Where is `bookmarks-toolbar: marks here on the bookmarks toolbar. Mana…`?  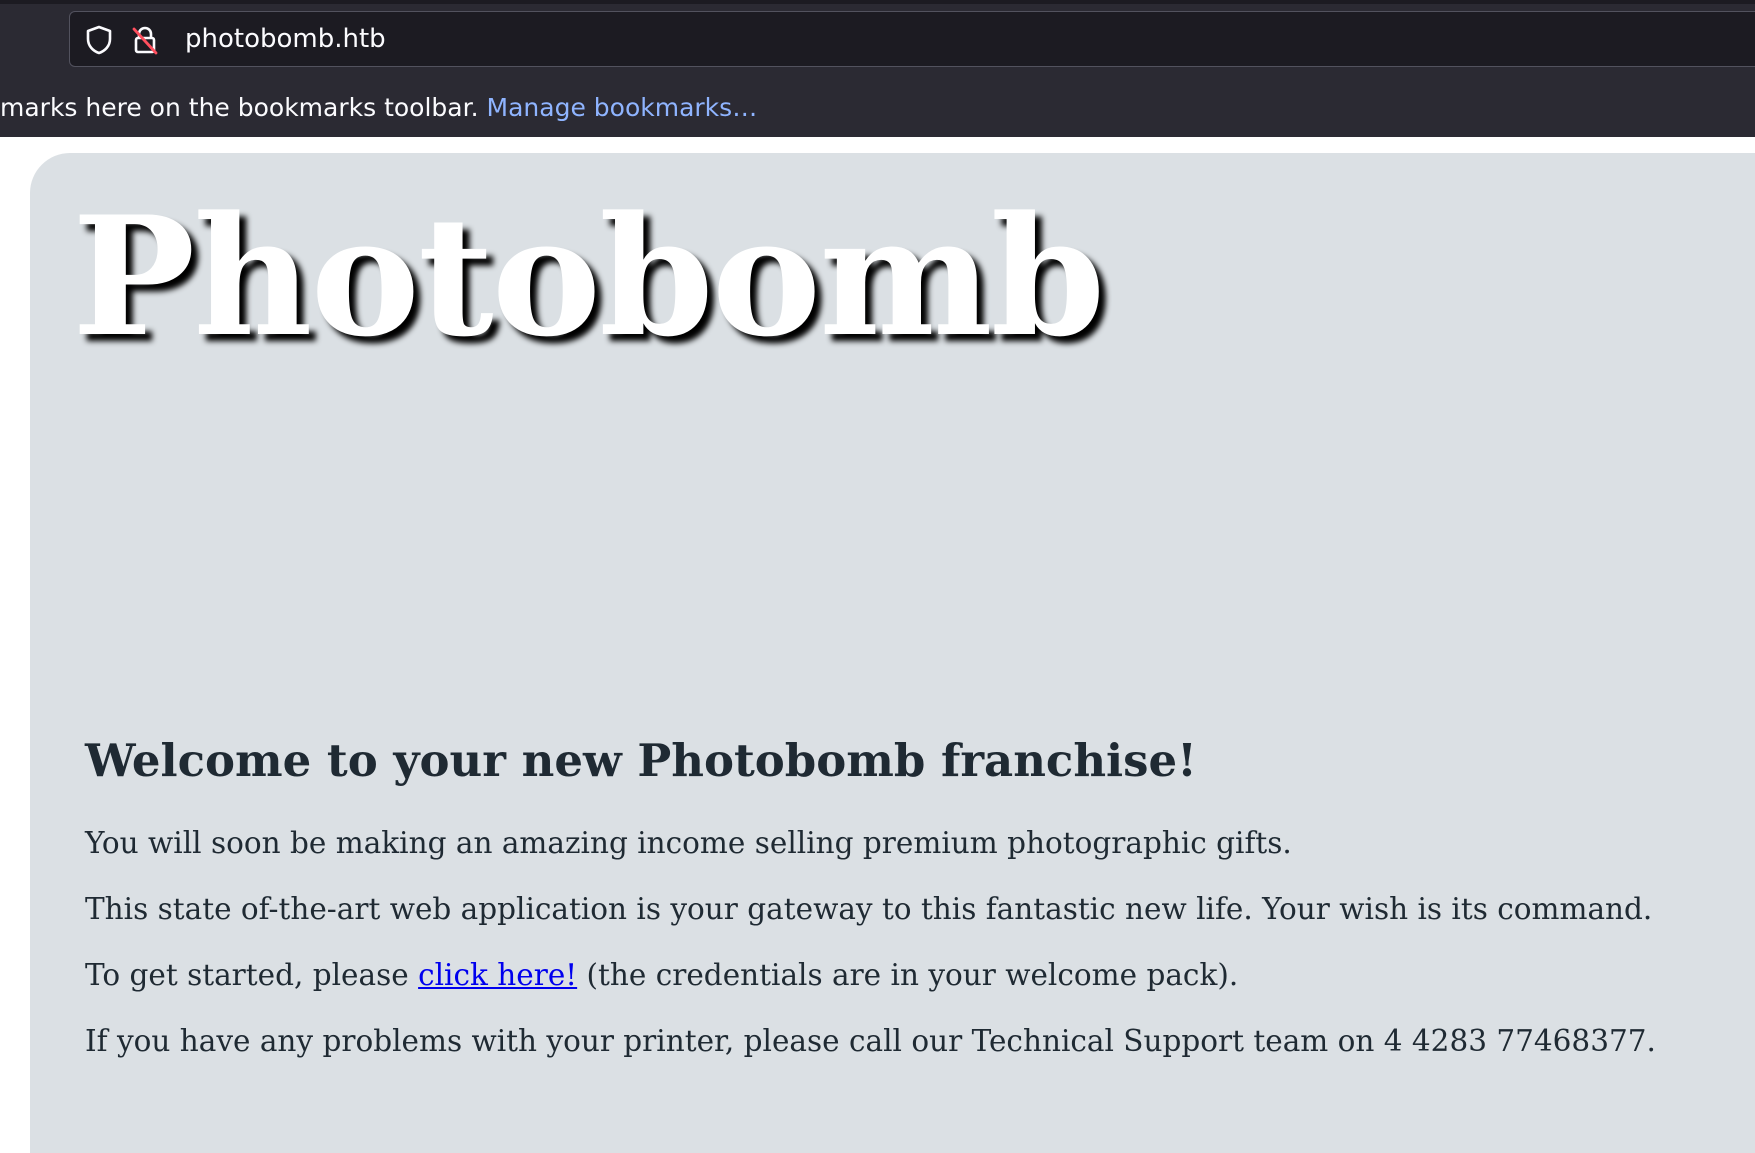
bookmarks-toolbar: marks here on the bookmarks toolbar. Mana… is located at coordinates (877, 108).